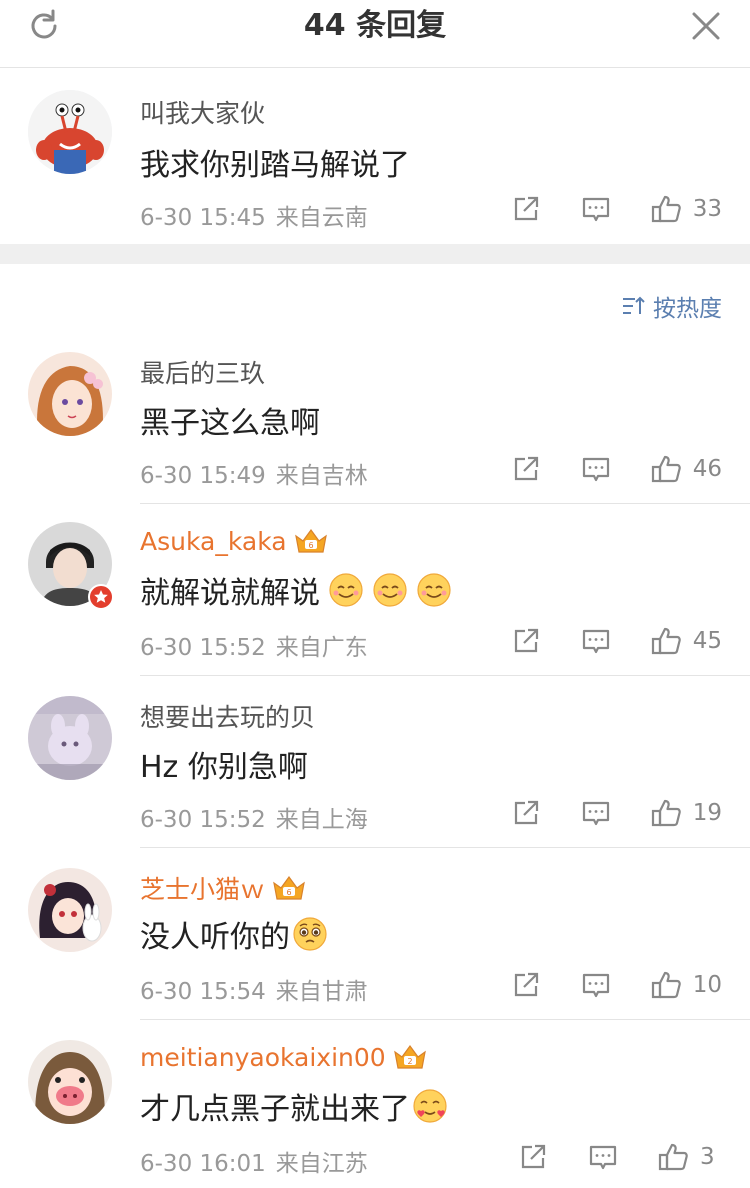  I want to click on verified-badge, so click(101, 597).